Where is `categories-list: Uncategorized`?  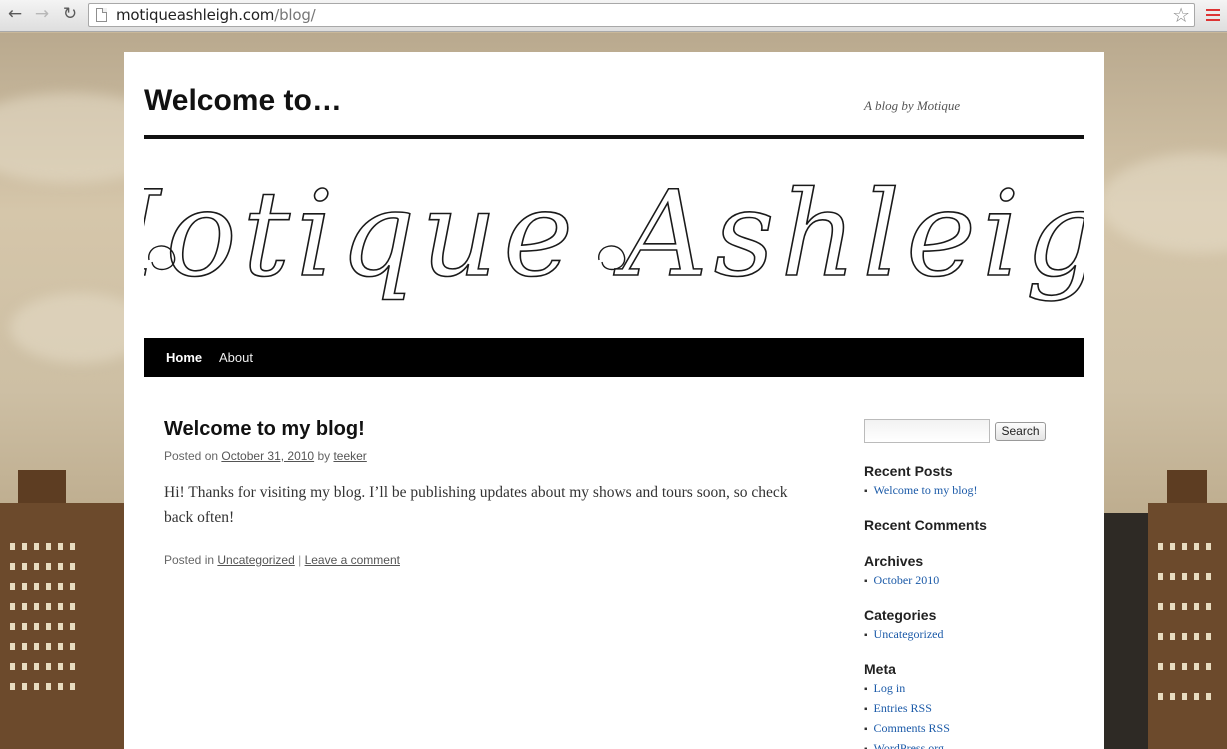 categories-list: Uncategorized is located at coordinates (904, 635).